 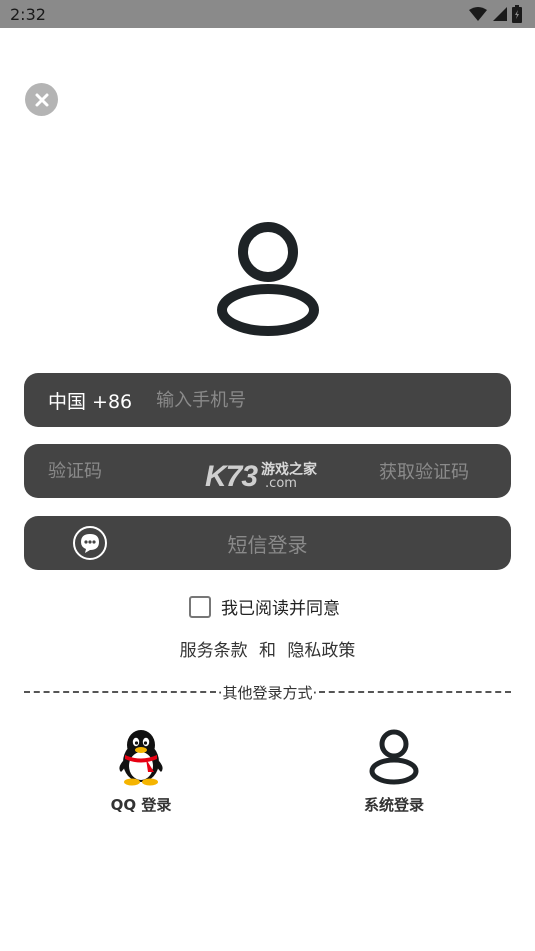 I want to click on watermark: K73 游戏之家 .com, so click(x=261, y=477).